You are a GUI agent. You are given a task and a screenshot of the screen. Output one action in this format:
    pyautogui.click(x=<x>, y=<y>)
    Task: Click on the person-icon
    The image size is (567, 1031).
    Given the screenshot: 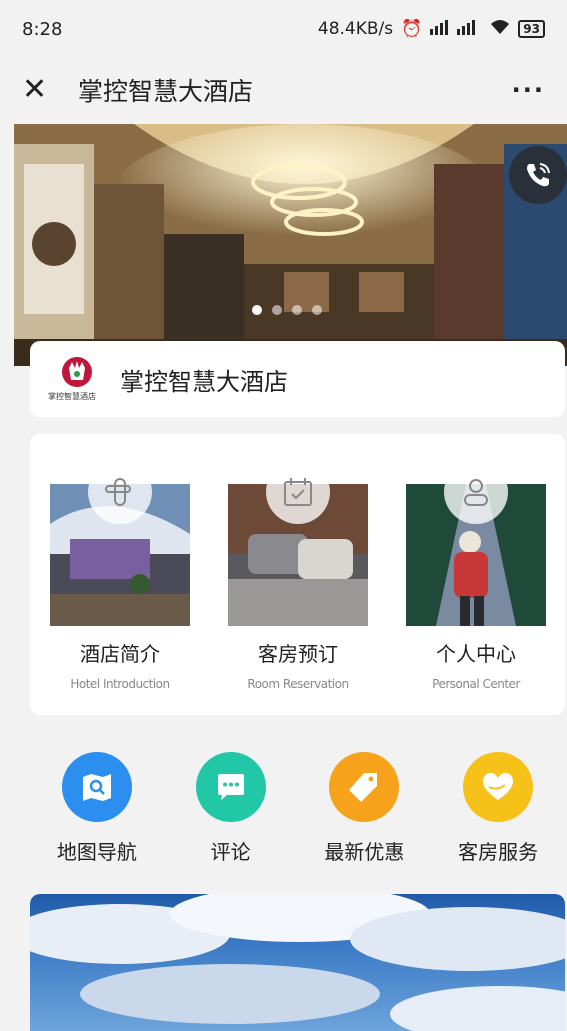 What is the action you would take?
    pyautogui.click(x=476, y=492)
    